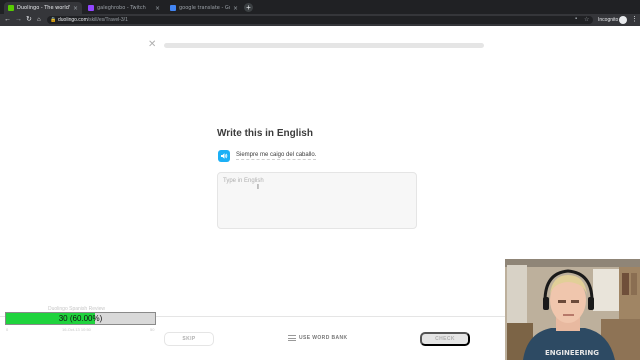  What do you see at coordinates (152, 45) in the screenshot?
I see `quit-lesson-icon: ✕` at bounding box center [152, 45].